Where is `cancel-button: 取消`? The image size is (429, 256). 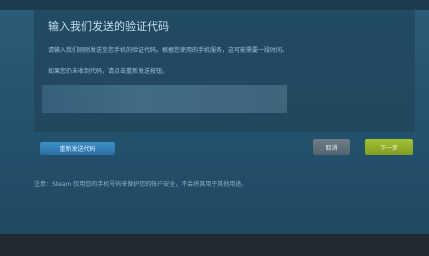 cancel-button: 取消 is located at coordinates (331, 147).